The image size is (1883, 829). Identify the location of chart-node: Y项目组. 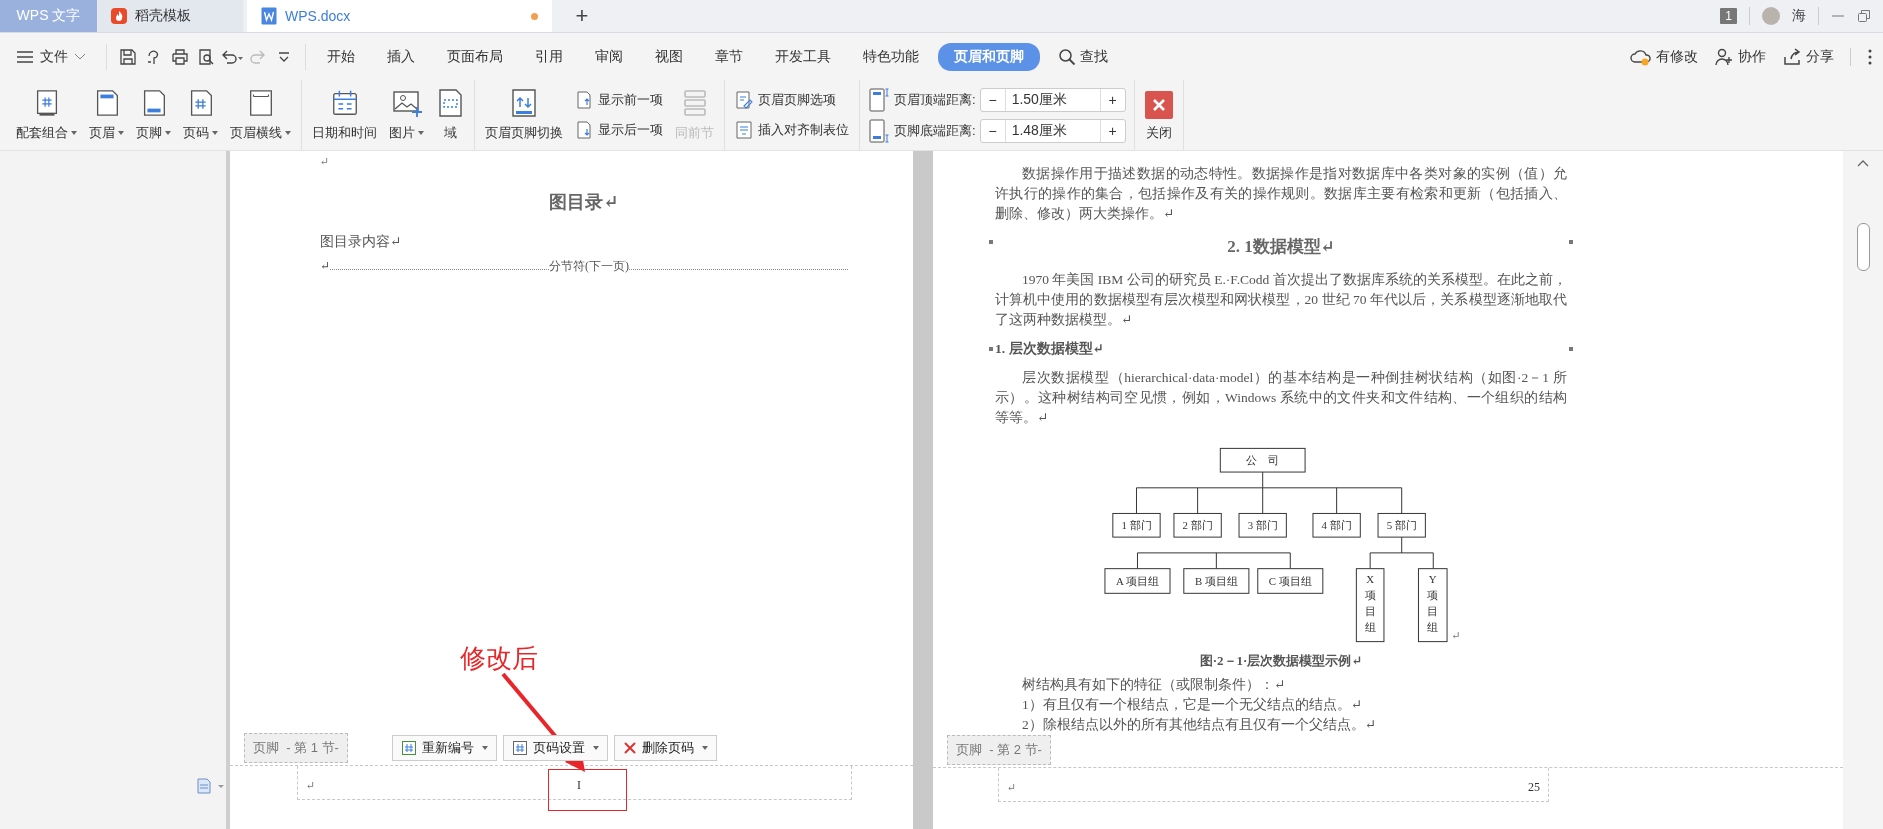
(1433, 605).